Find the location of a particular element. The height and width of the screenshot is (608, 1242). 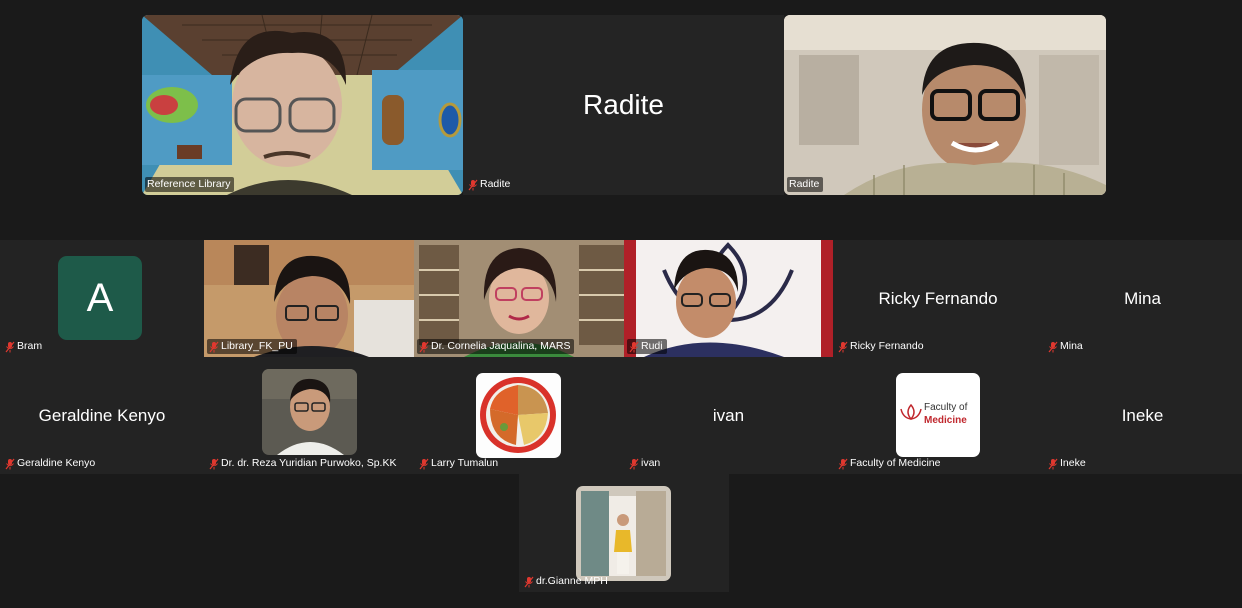

participant-label: Dr. dr. Reza Yuridian Purwoko, Sp.KK is located at coordinates (303, 463).